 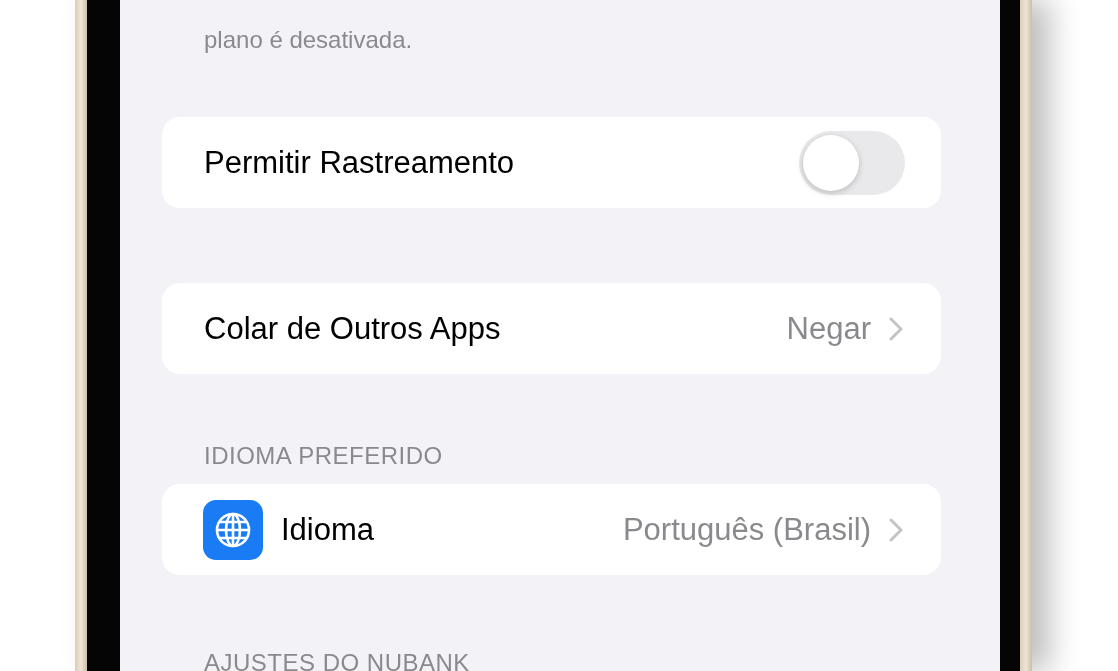 What do you see at coordinates (360, 162) in the screenshot?
I see `tracking-label: Permitir Rastreamento` at bounding box center [360, 162].